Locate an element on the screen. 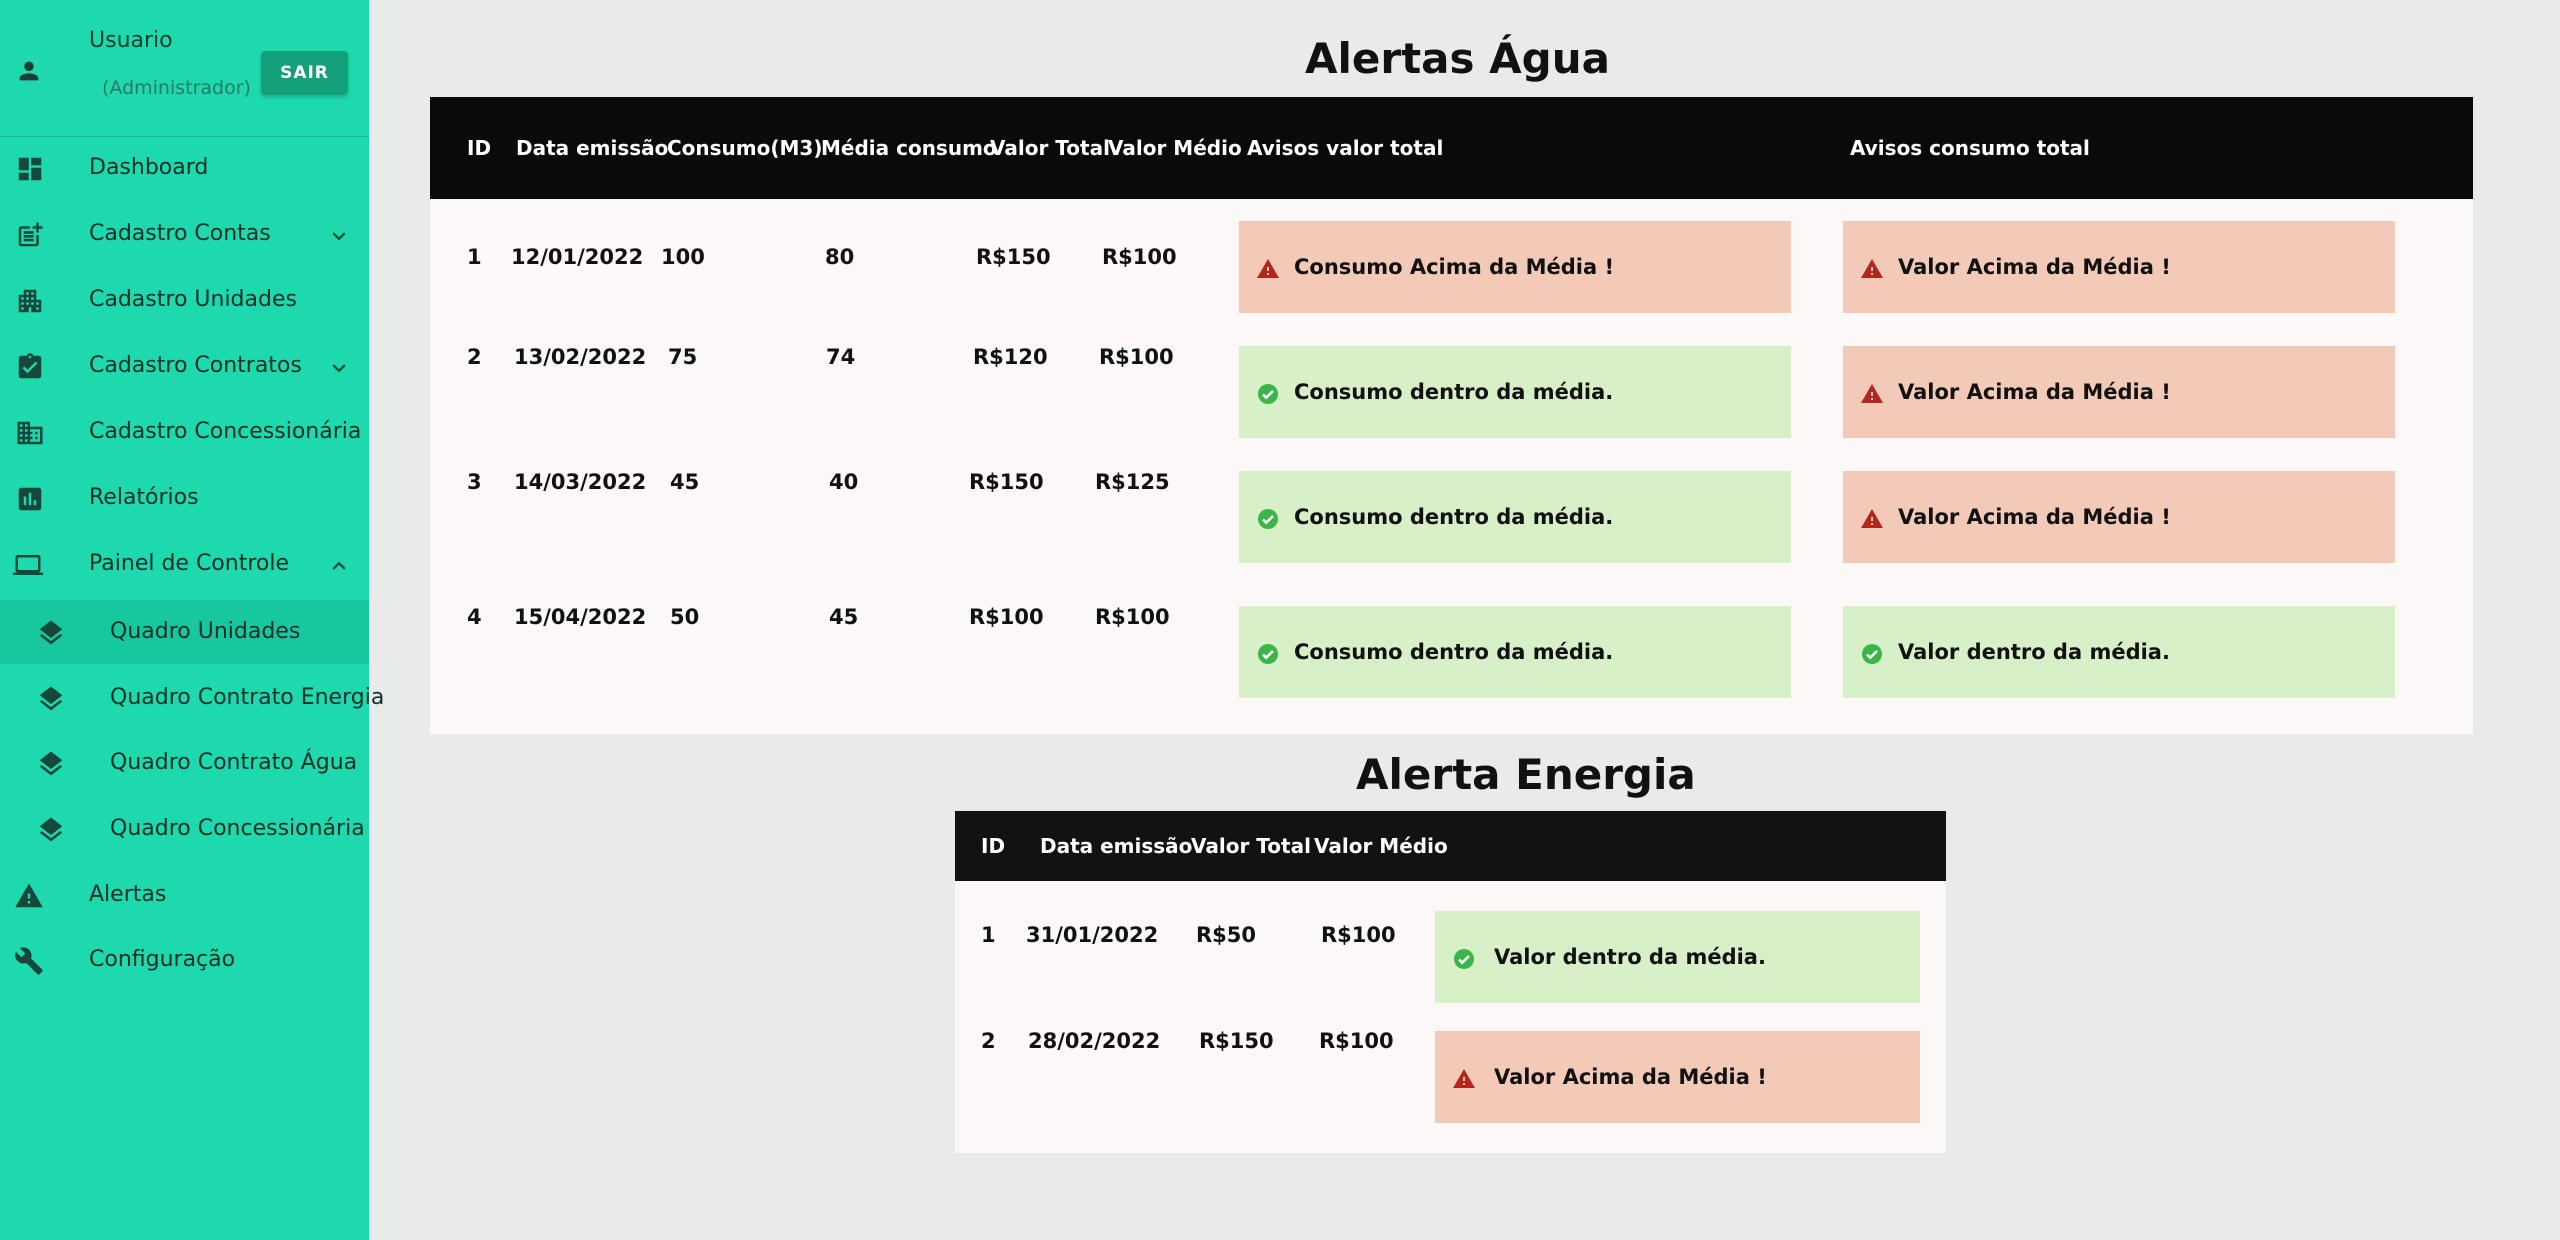 The width and height of the screenshot is (2560, 1240). nav-alertas: Alertas is located at coordinates (184, 895).